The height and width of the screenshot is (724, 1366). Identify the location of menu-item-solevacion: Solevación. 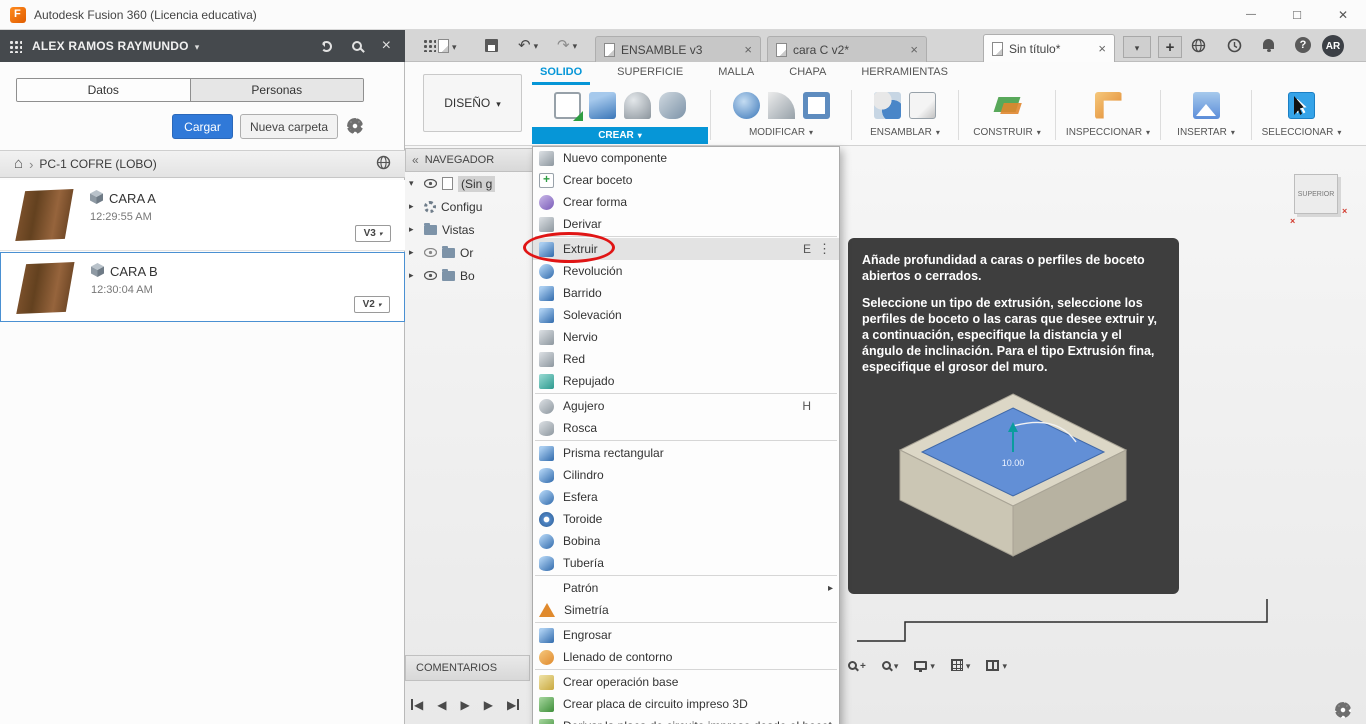
(686, 315).